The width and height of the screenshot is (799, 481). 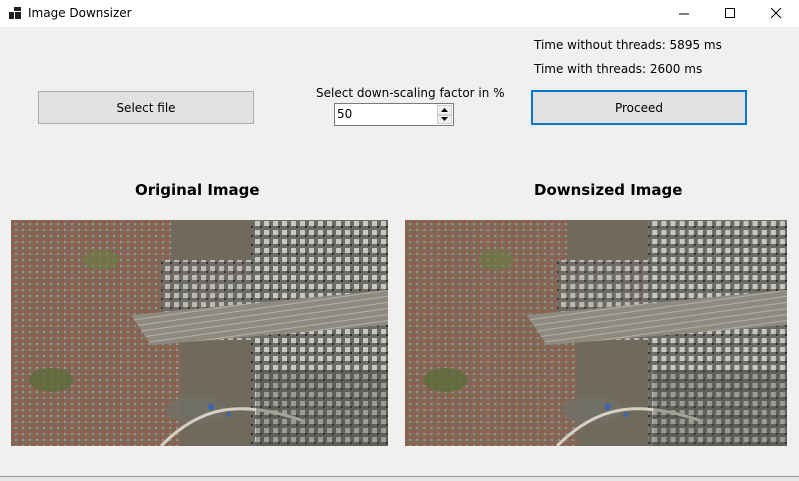 I want to click on proceed-label: Proceed, so click(x=639, y=107).